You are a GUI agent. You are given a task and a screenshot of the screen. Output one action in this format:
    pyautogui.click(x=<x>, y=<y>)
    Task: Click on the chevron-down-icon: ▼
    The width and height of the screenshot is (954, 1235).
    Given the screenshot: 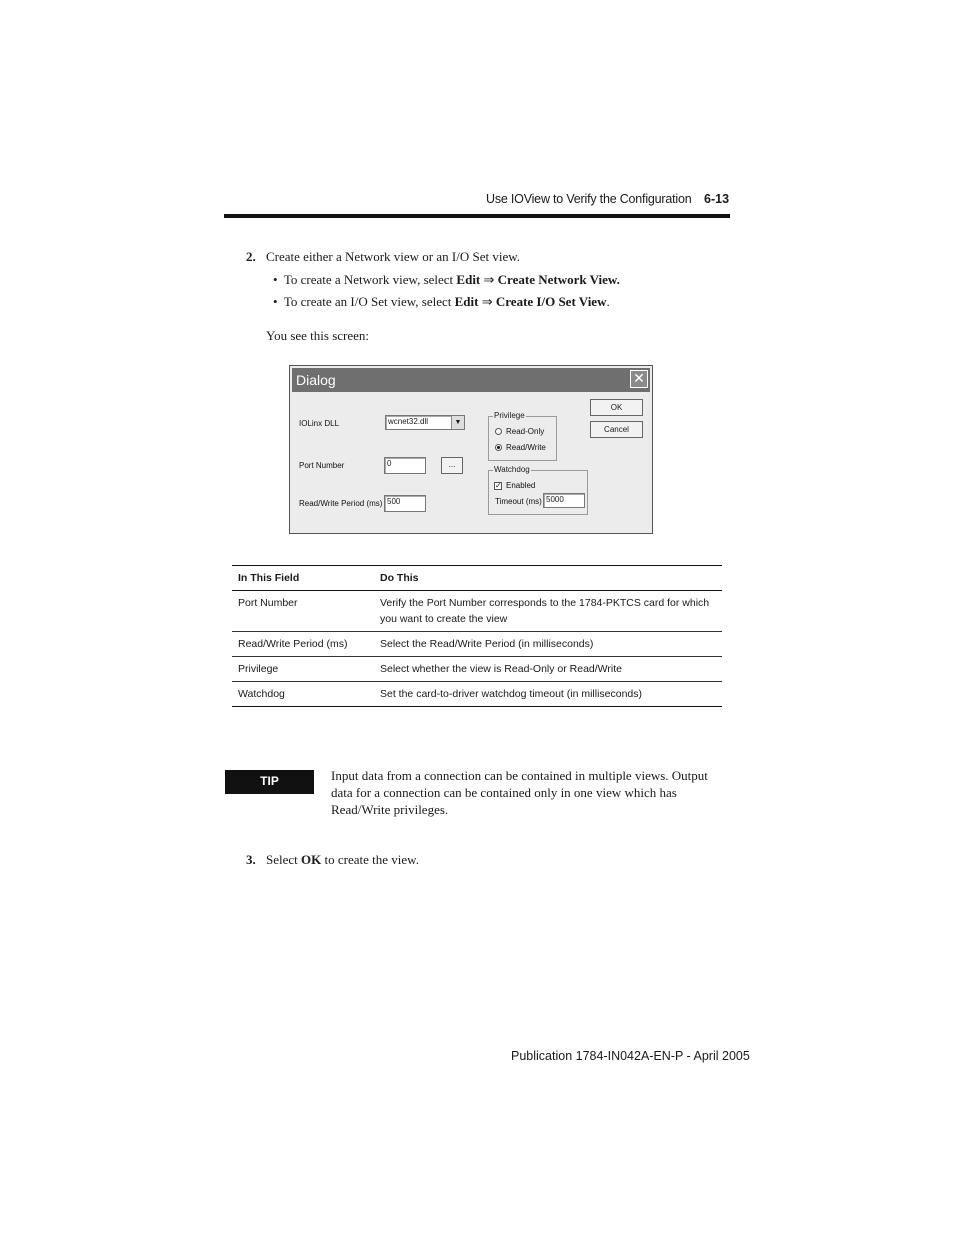 What is the action you would take?
    pyautogui.click(x=457, y=422)
    